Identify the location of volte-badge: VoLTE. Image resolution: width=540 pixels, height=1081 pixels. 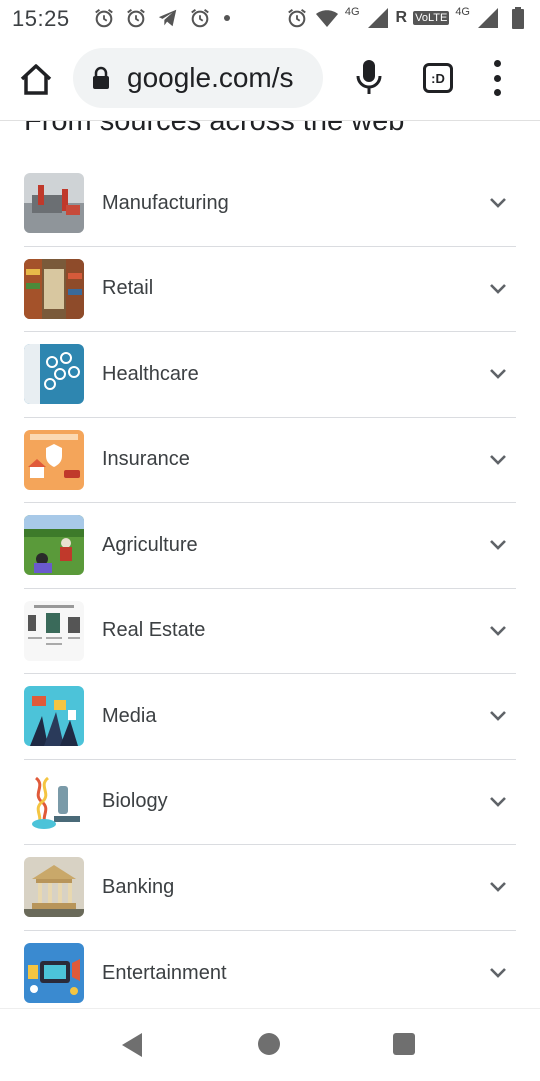
(431, 18).